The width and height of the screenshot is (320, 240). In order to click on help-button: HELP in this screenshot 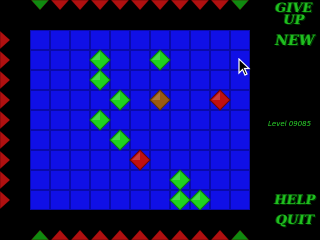, I will do `click(295, 200)`.